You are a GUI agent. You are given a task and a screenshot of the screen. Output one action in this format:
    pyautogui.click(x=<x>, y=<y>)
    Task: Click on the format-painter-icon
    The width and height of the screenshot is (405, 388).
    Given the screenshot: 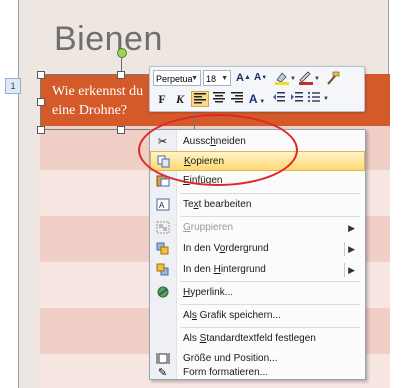 What is the action you would take?
    pyautogui.click(x=333, y=78)
    